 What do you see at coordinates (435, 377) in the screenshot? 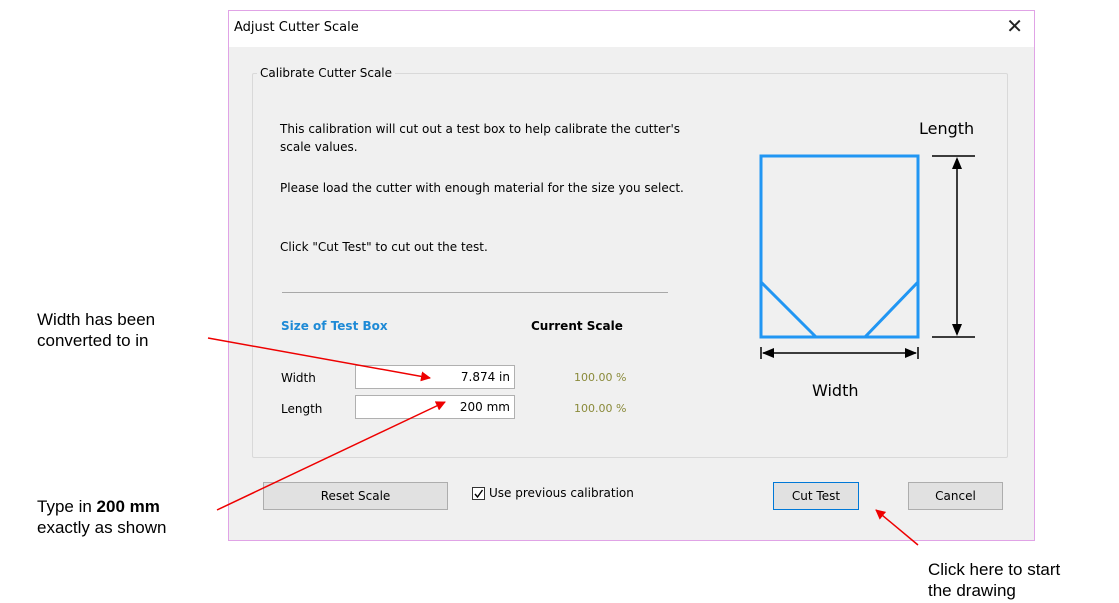
I see `width-input` at bounding box center [435, 377].